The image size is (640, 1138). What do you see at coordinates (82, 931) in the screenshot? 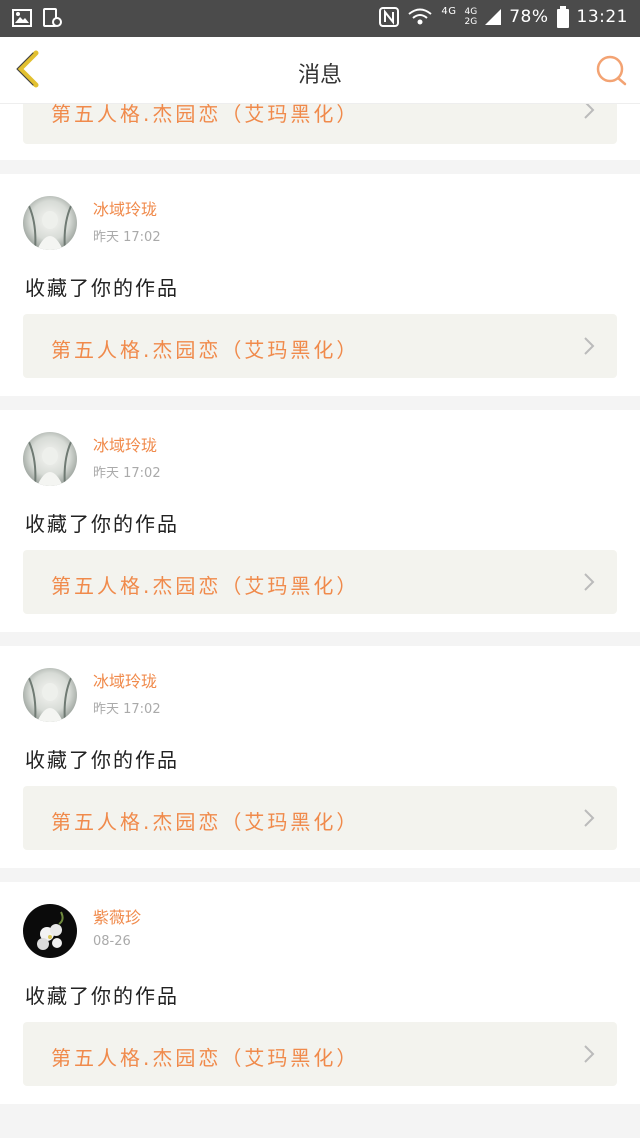
I see `user-row: 紫薇珍 08-26` at bounding box center [82, 931].